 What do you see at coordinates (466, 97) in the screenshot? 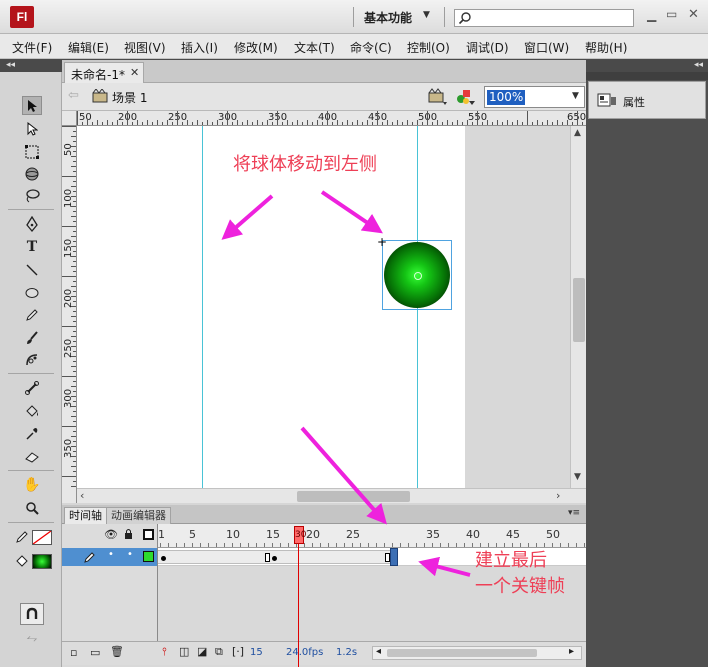
I see `edit-symbol-icon` at bounding box center [466, 97].